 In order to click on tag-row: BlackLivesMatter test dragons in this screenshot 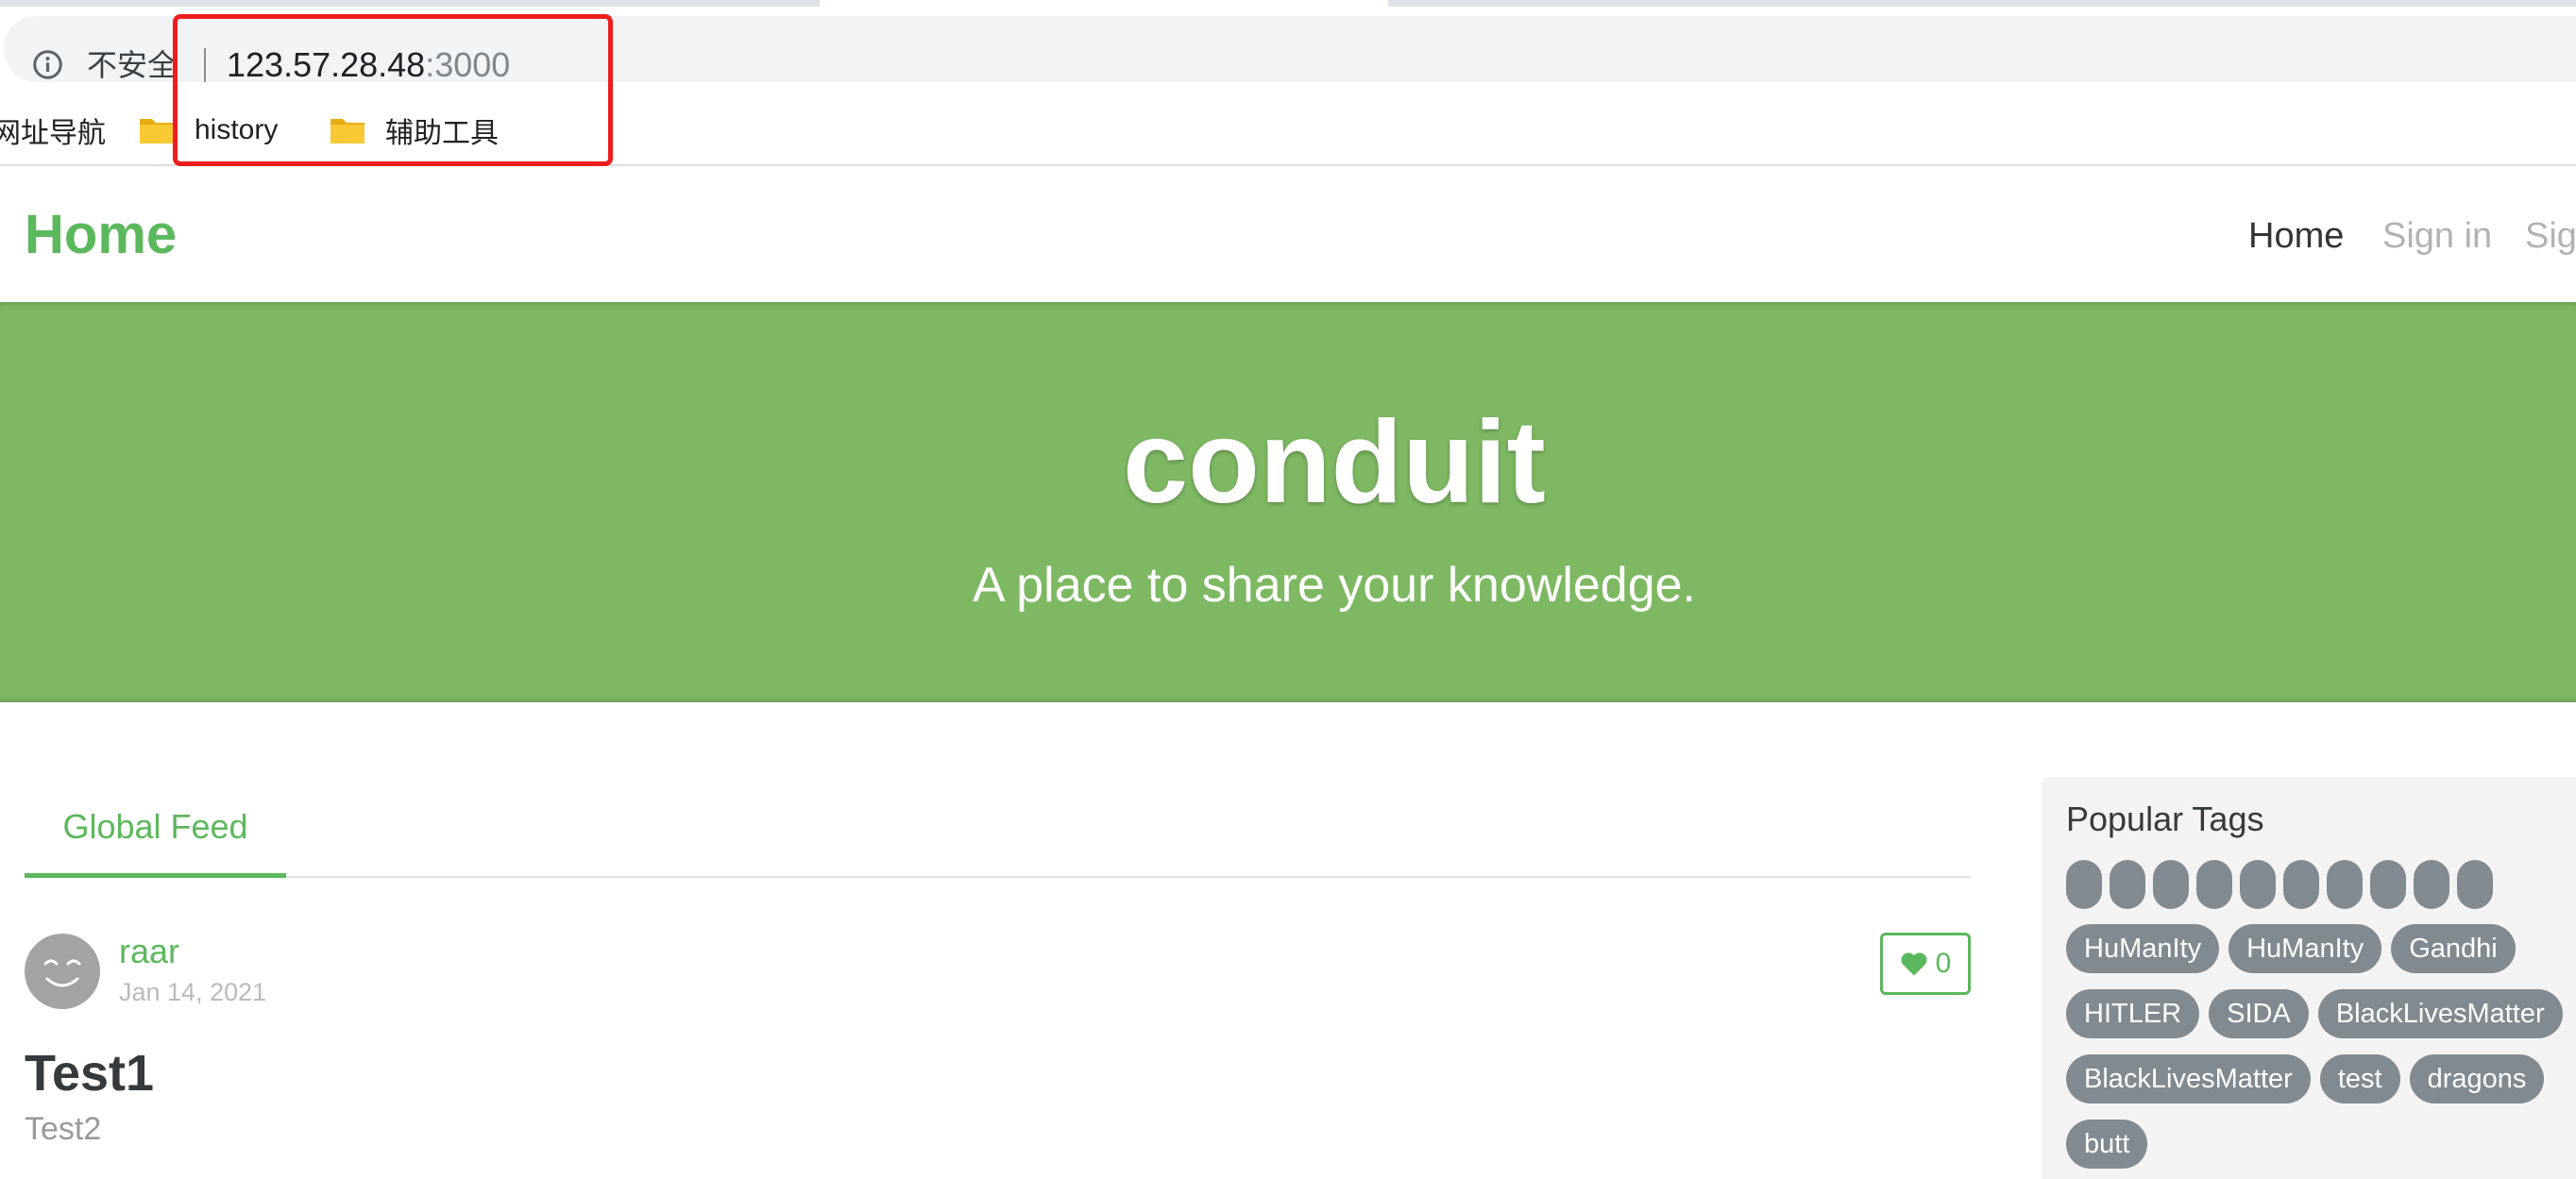, I will do `click(2321, 1078)`.